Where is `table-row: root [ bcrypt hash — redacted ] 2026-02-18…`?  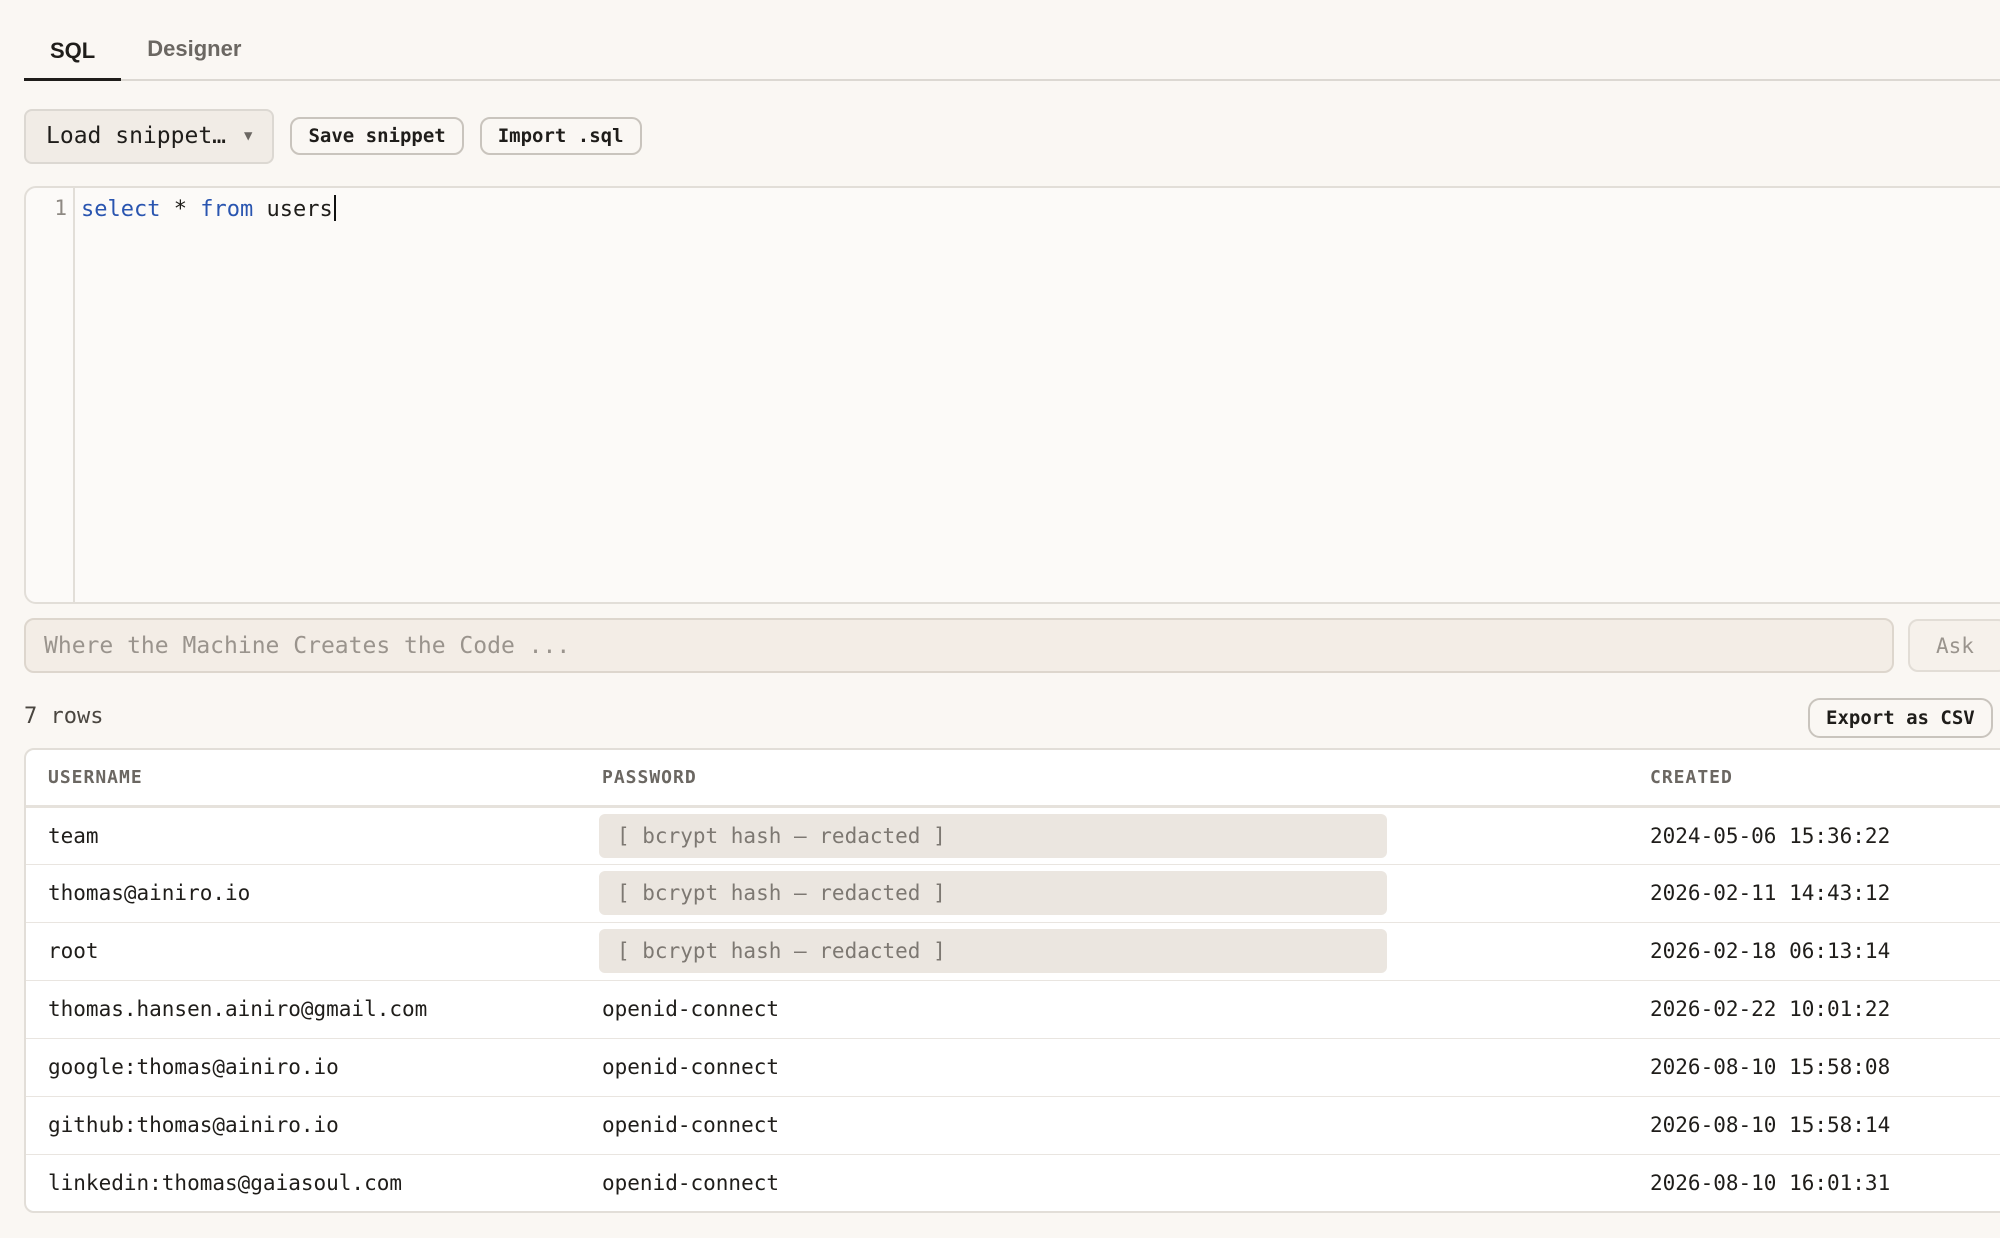
table-row: root [ bcrypt hash — redacted ] 2026-02-18… is located at coordinates (1013, 951).